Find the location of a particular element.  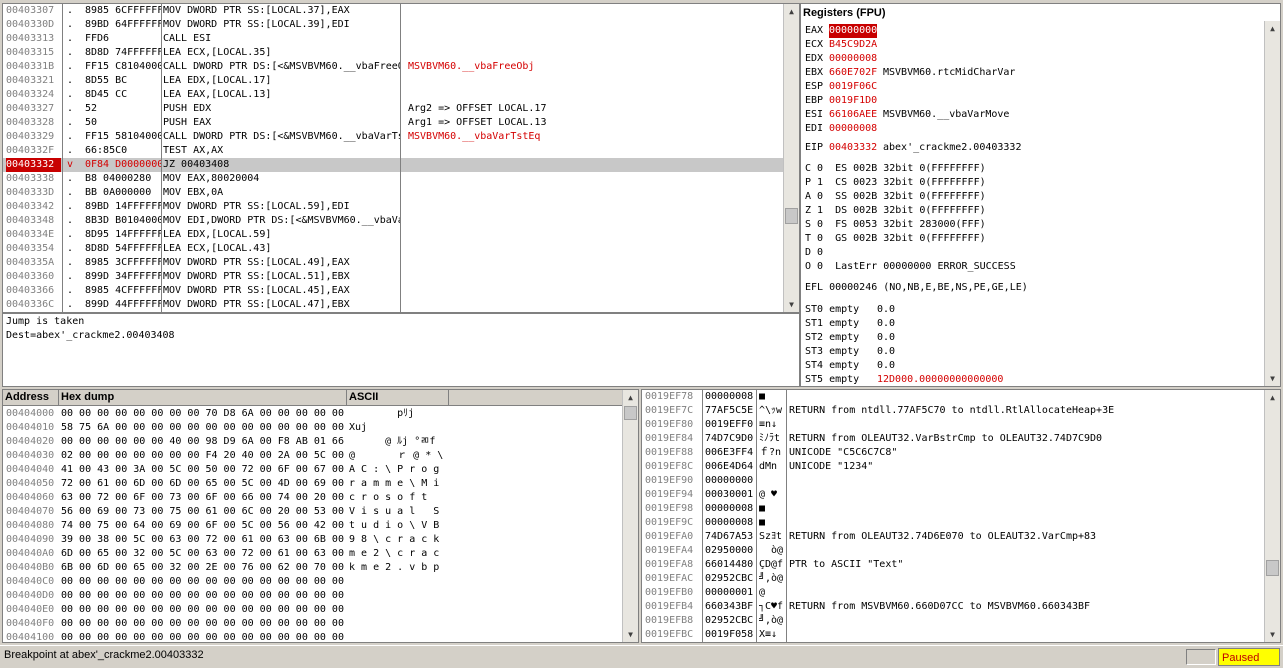

disasm-row: 0040333D. BB 0A000000 MOV EBX,0A is located at coordinates (393, 193).